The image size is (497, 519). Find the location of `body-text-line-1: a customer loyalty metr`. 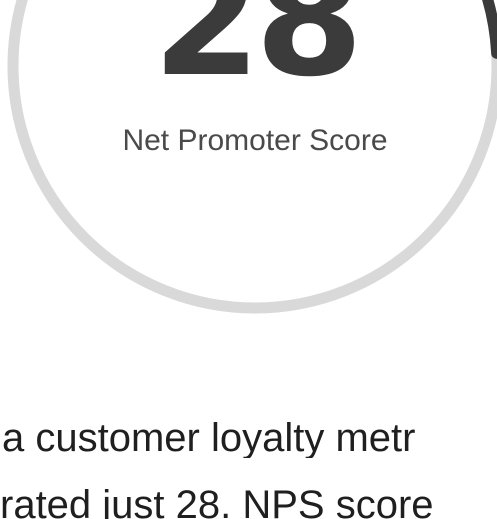

body-text-line-1: a customer loyalty metr is located at coordinates (248, 438).